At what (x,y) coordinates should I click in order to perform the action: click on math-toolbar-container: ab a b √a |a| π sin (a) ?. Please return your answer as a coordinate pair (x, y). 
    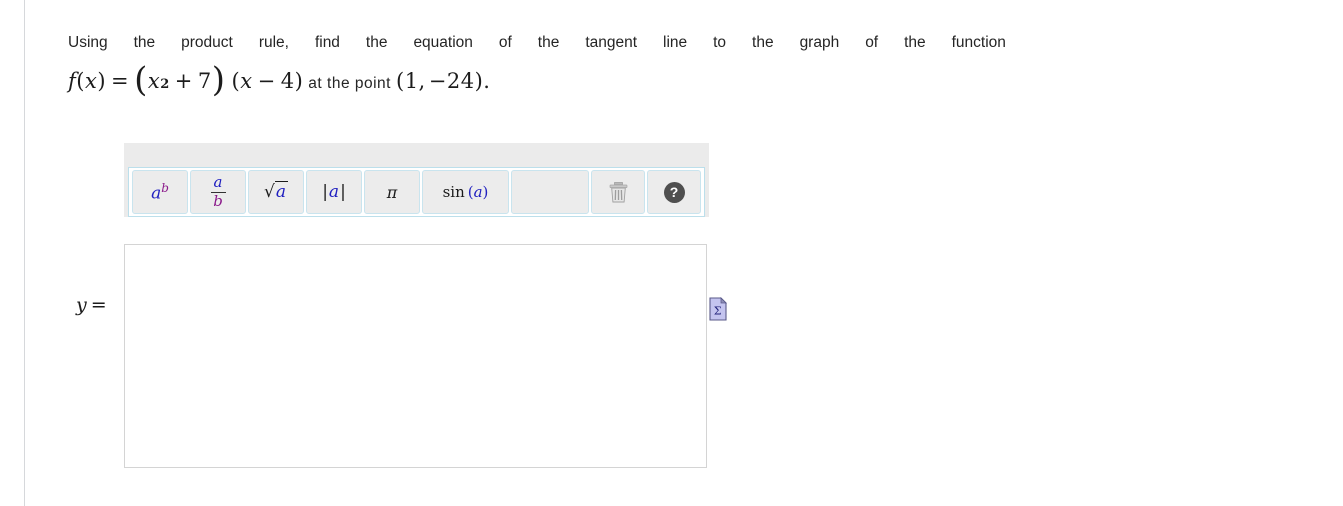
    Looking at the image, I should click on (416, 192).